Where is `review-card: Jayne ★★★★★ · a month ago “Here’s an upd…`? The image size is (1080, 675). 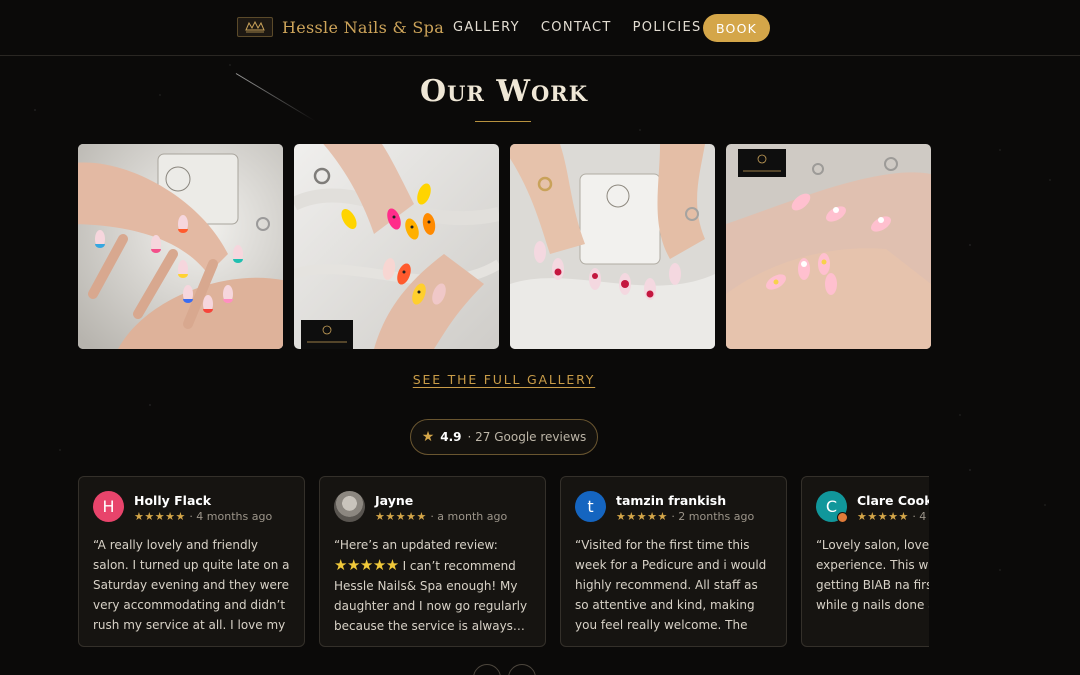
review-card: Jayne ★★★★★ · a month ago “Here’s an upd… is located at coordinates (432, 561).